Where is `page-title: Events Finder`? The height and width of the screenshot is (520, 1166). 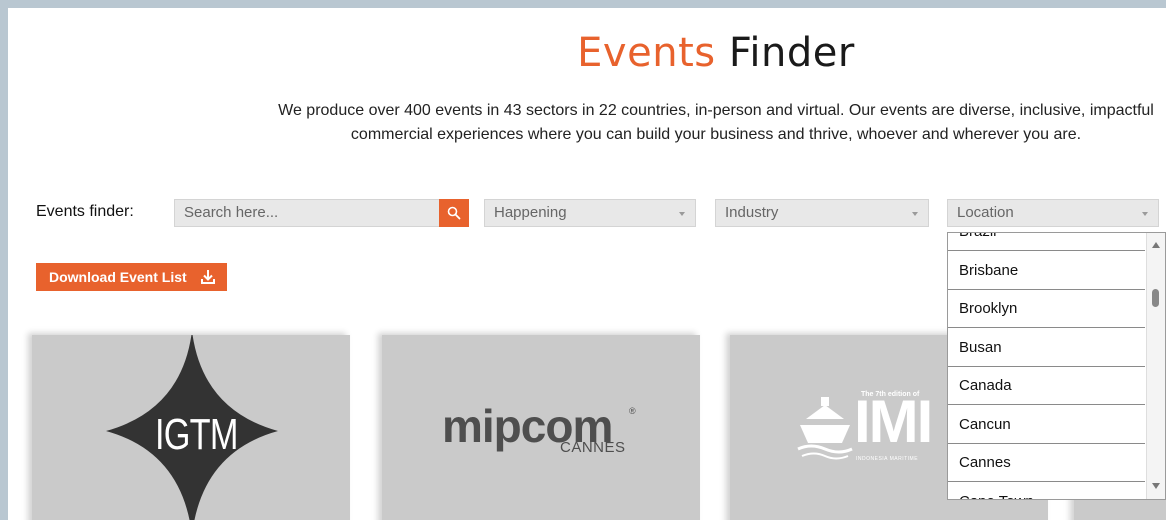 page-title: Events Finder is located at coordinates (587, 53).